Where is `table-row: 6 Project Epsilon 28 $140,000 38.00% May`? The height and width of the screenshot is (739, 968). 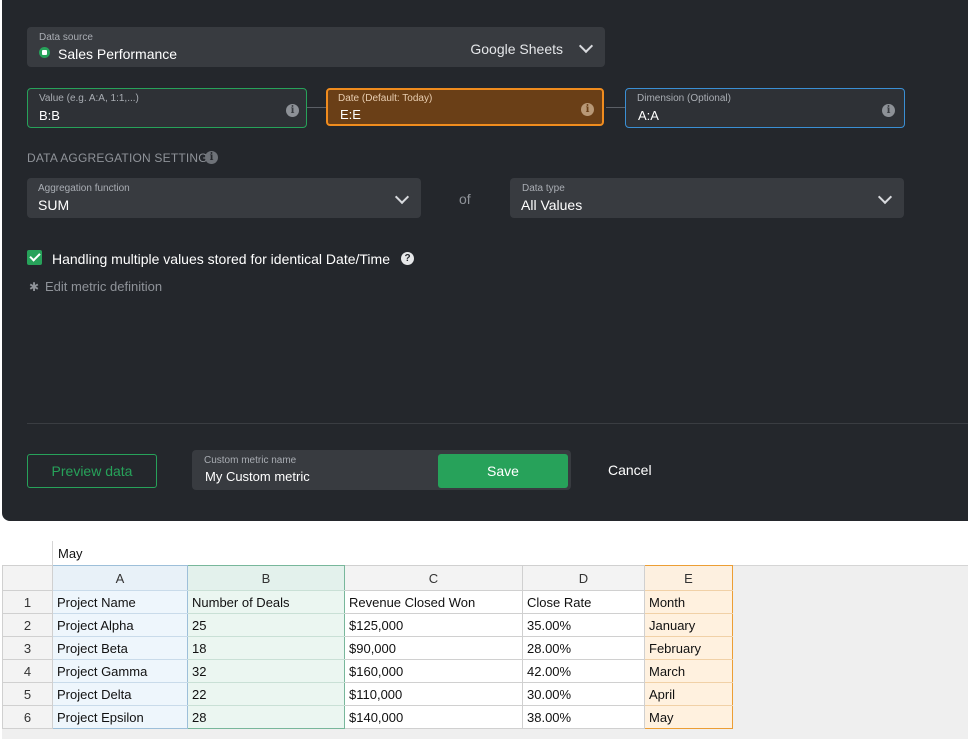
table-row: 6 Project Epsilon 28 $140,000 38.00% May is located at coordinates (367, 717).